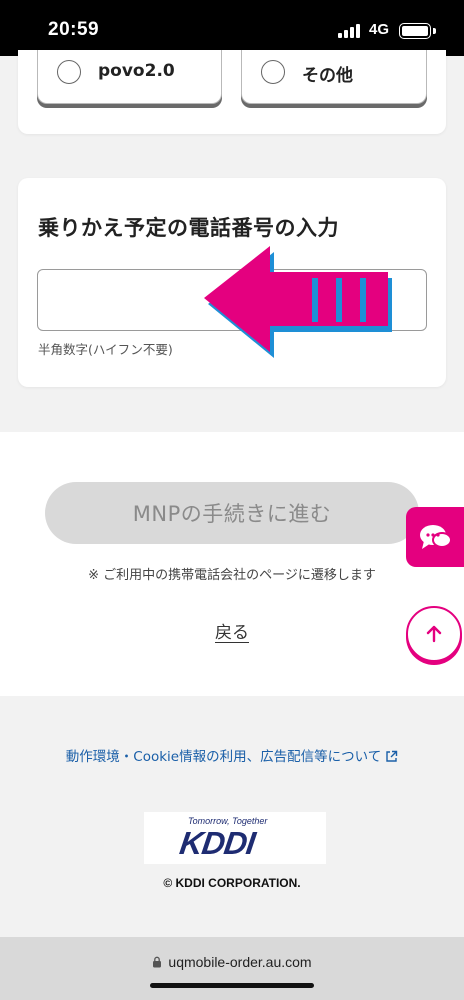  What do you see at coordinates (74, 29) in the screenshot?
I see `status-time: 20:59` at bounding box center [74, 29].